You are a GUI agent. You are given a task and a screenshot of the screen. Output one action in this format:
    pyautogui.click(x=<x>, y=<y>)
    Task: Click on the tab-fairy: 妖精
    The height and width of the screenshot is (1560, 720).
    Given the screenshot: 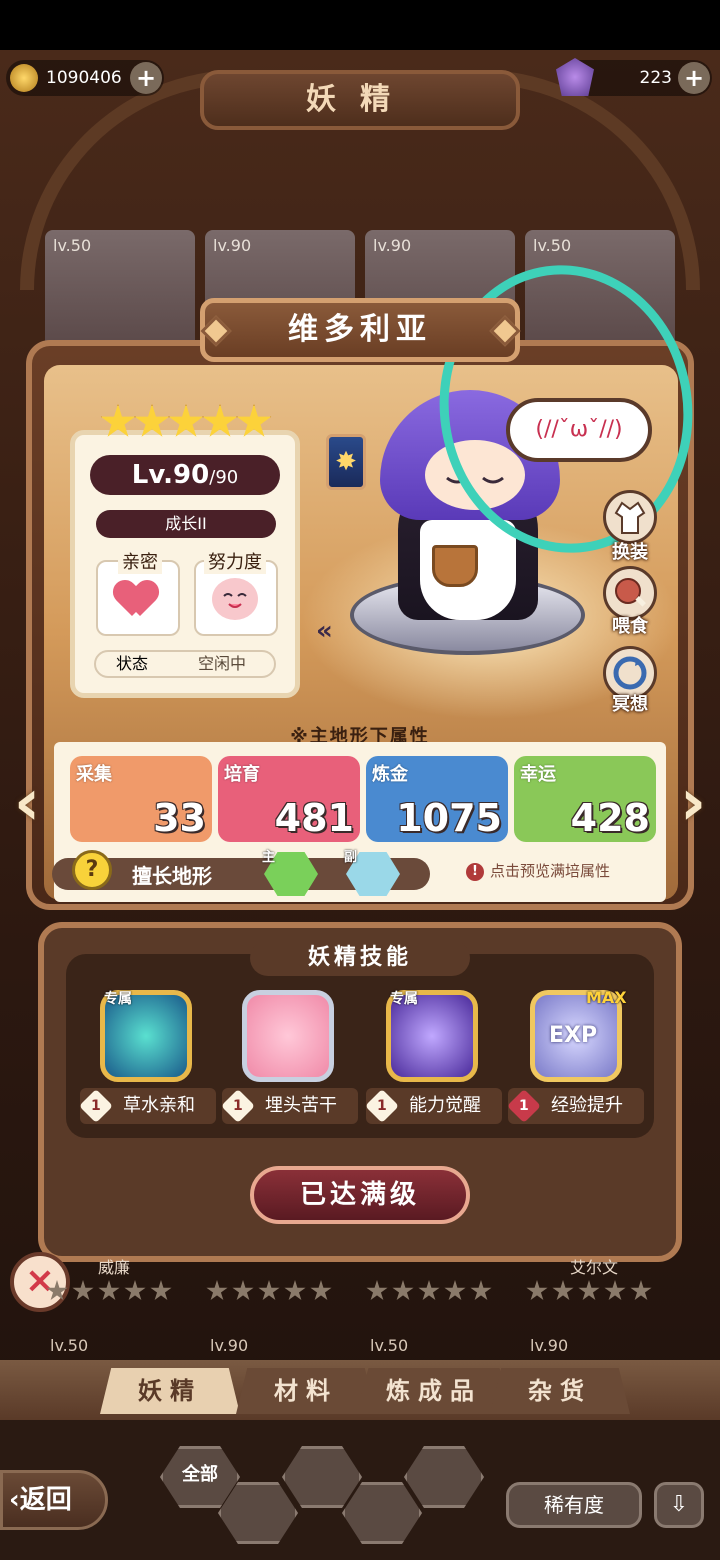 What is the action you would take?
    pyautogui.click(x=170, y=1391)
    